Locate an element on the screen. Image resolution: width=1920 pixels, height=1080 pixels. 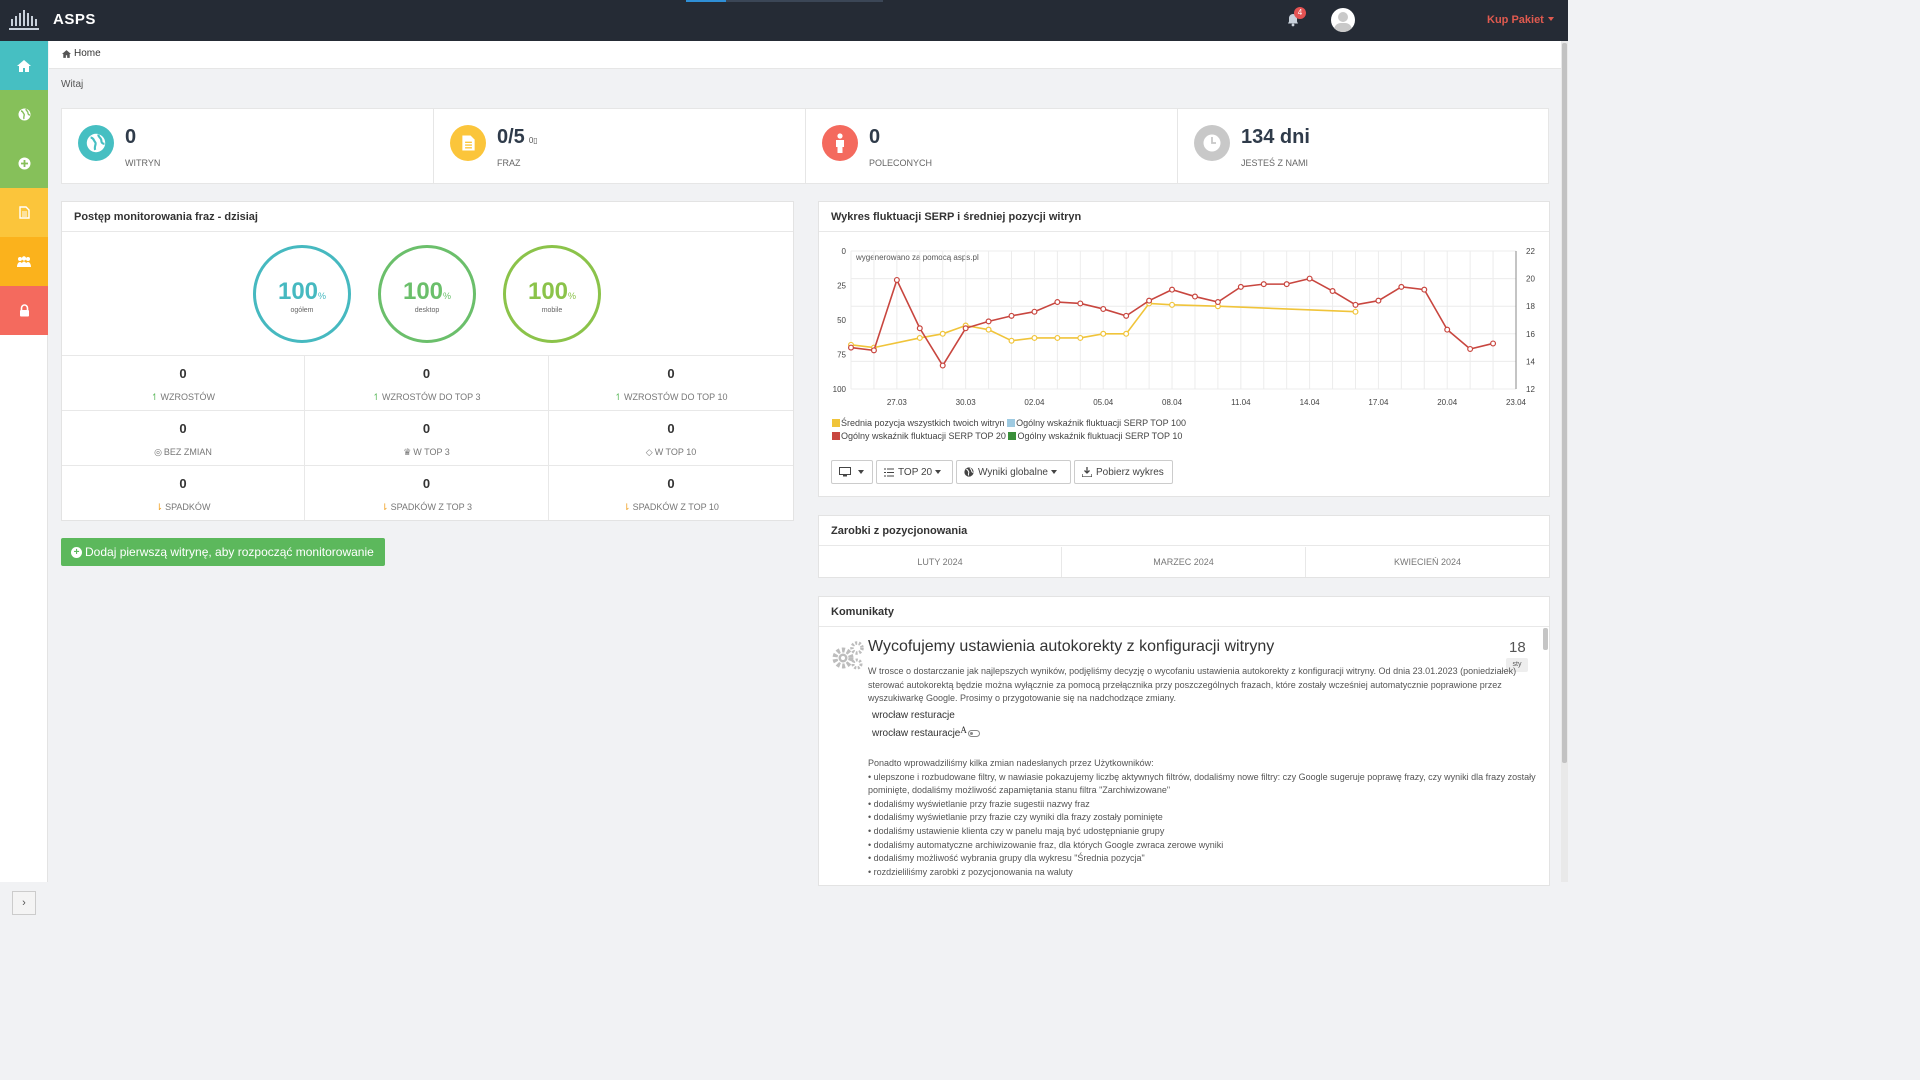
sidebar-item-lock is located at coordinates (24, 310).